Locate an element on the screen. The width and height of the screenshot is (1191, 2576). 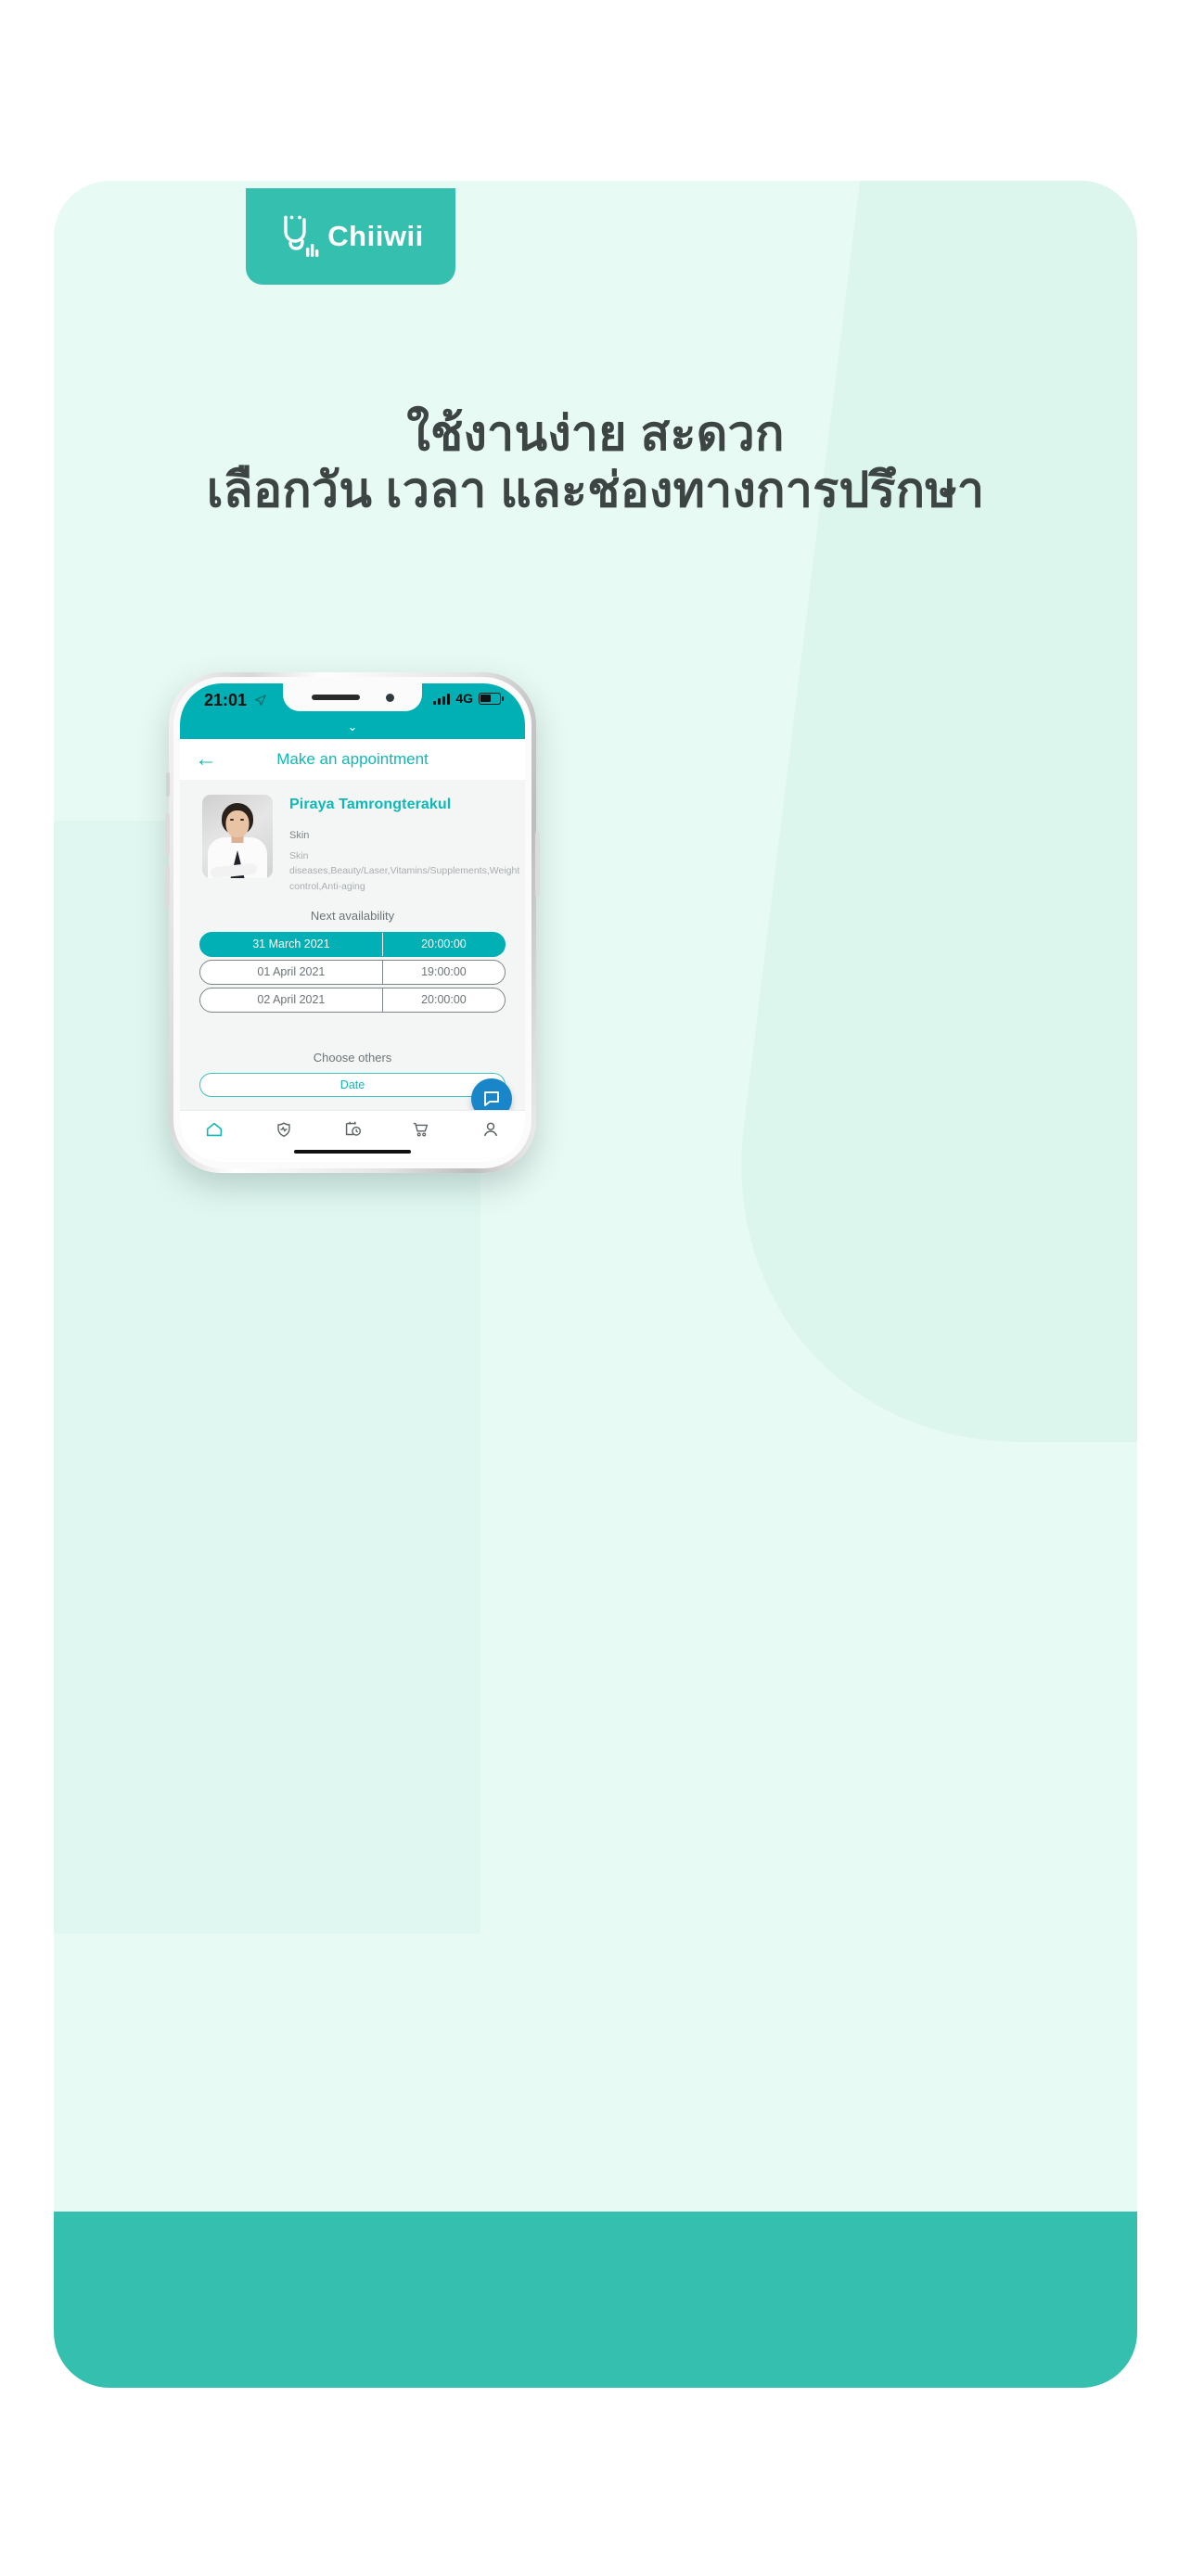
app-header: ← Make an appointment is located at coordinates (352, 759).